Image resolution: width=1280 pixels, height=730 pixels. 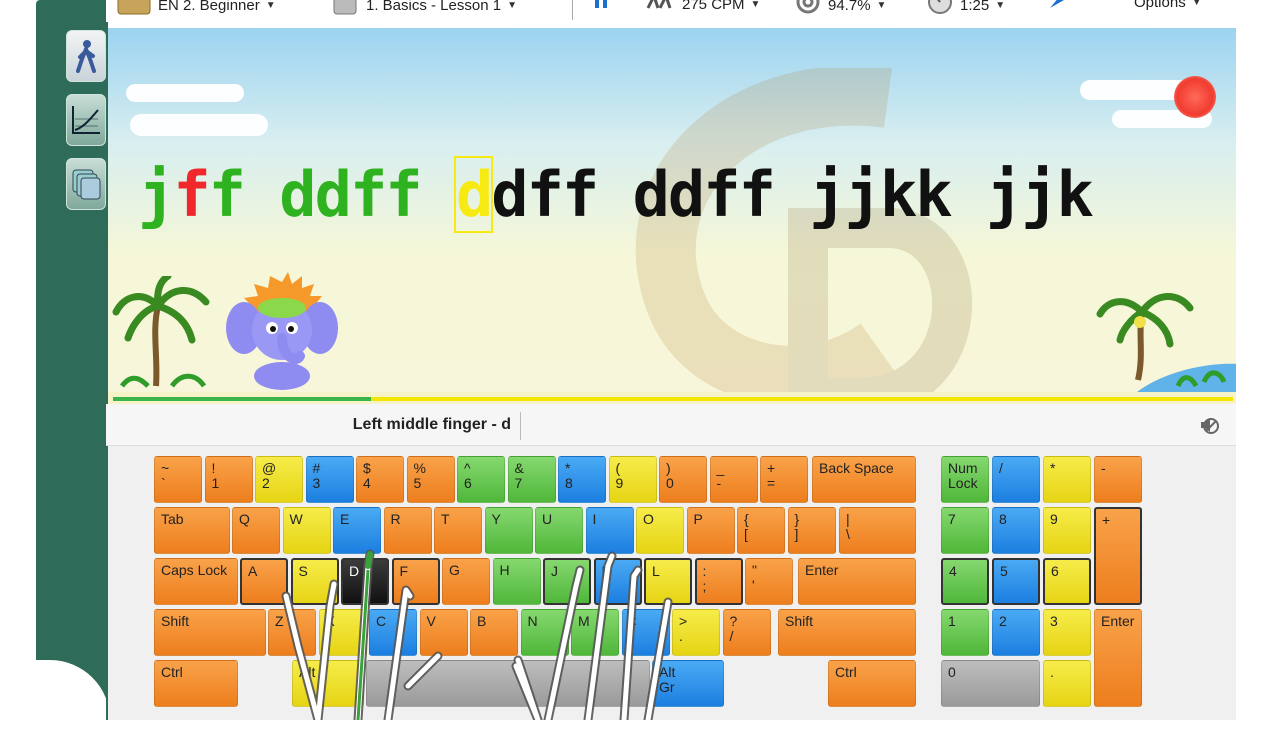 I want to click on key-alt: Alt Gr, so click(x=688, y=683).